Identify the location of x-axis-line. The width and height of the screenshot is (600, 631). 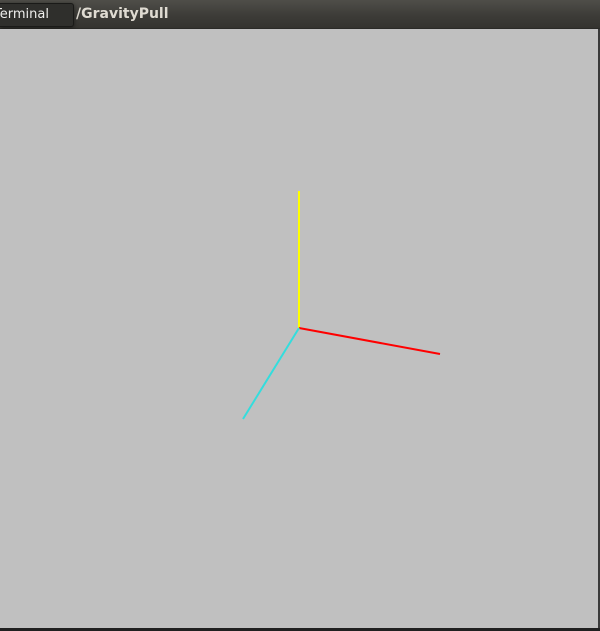
(369, 341).